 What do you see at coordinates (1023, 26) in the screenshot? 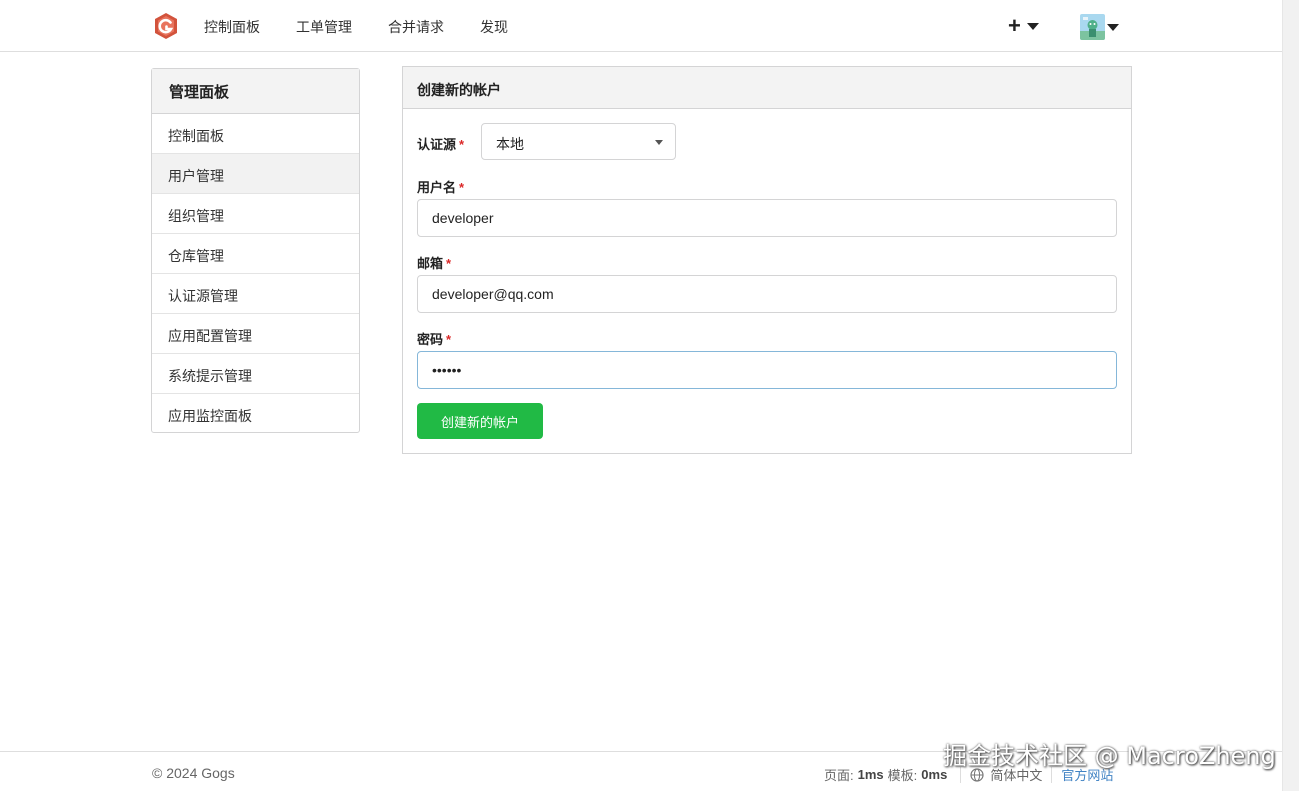
I see `create-dropdown: +` at bounding box center [1023, 26].